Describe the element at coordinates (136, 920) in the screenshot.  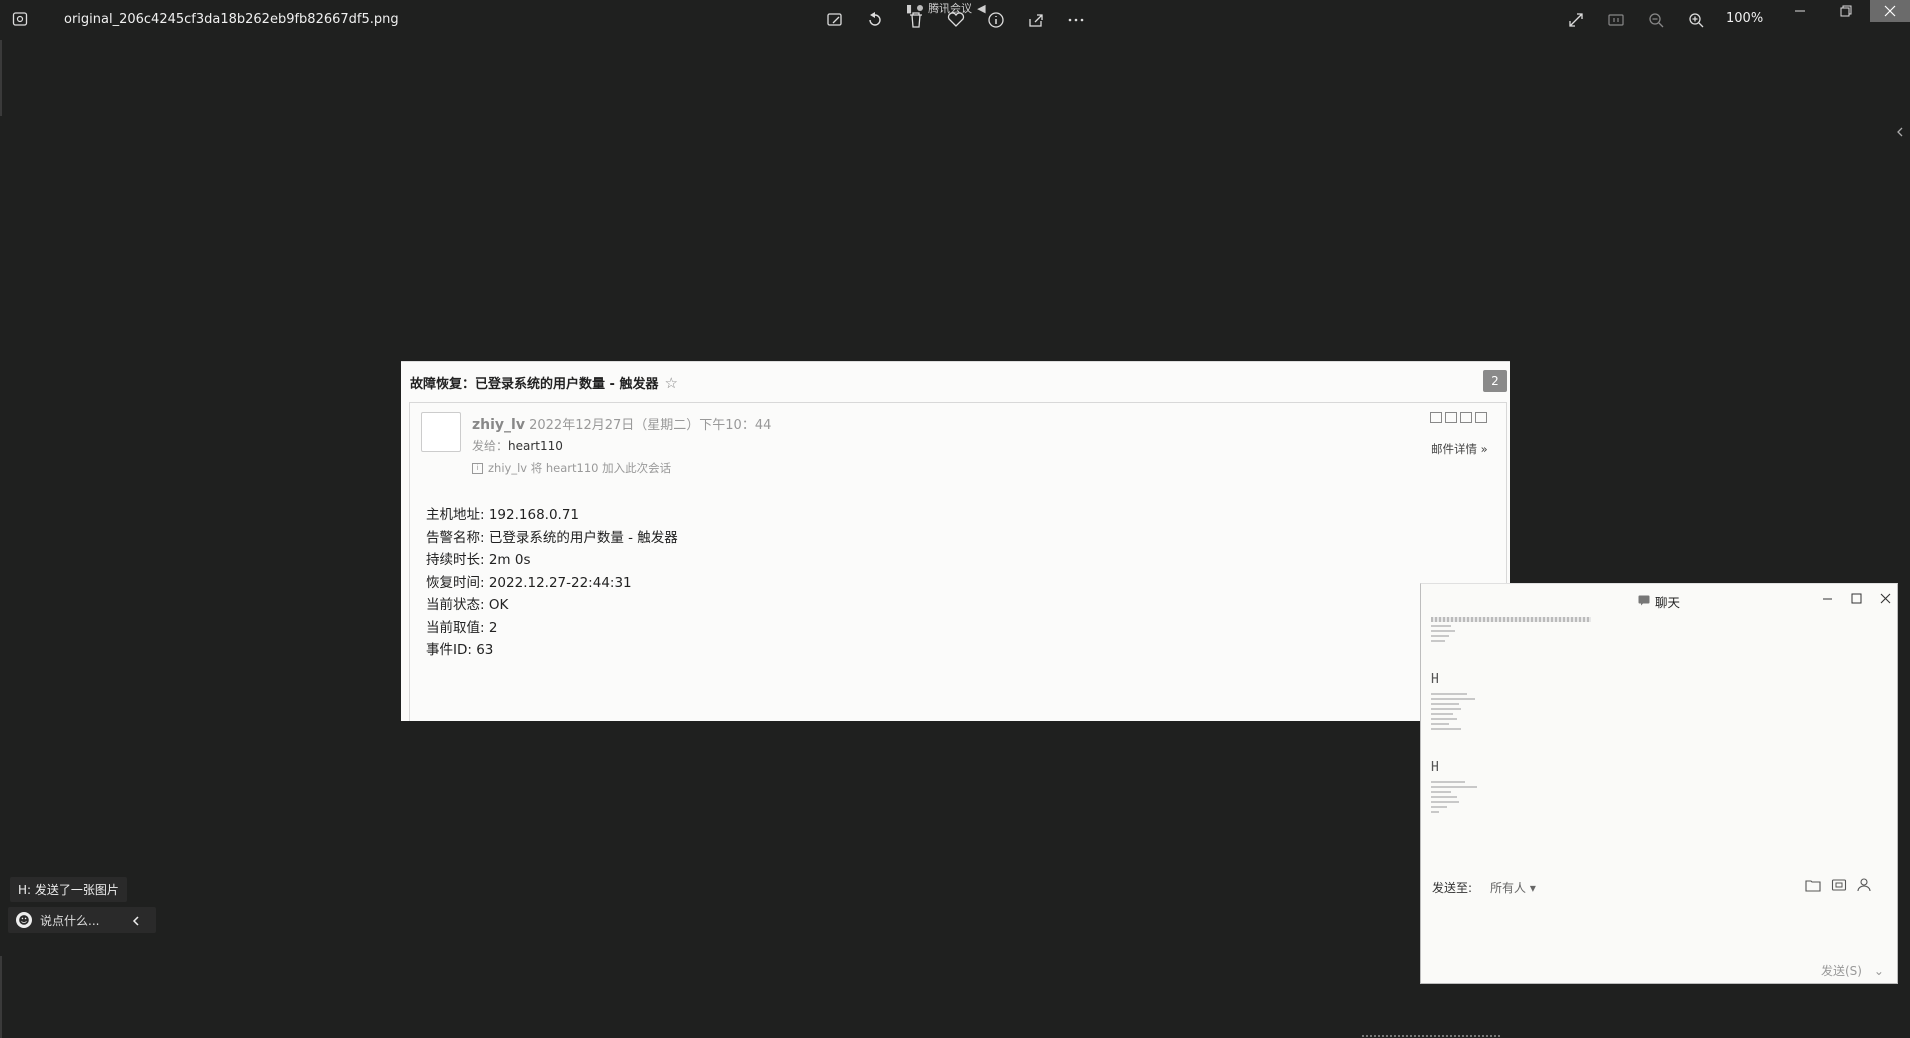
I see `collapse-arrow-icon` at that location.